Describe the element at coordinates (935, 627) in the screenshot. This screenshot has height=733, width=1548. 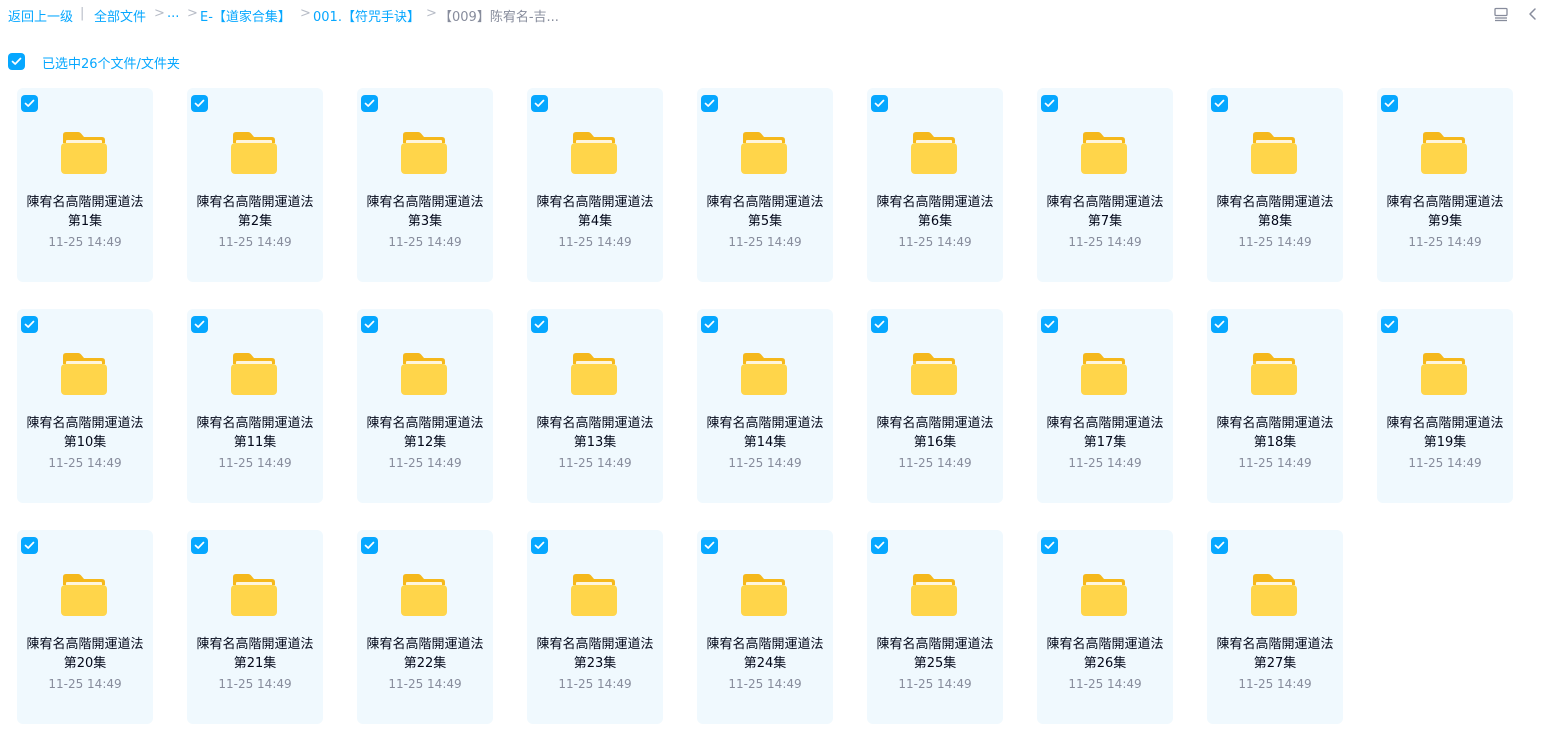
I see `file-card: 陳宥名高階開運道法第25集 11-25 14:49` at that location.